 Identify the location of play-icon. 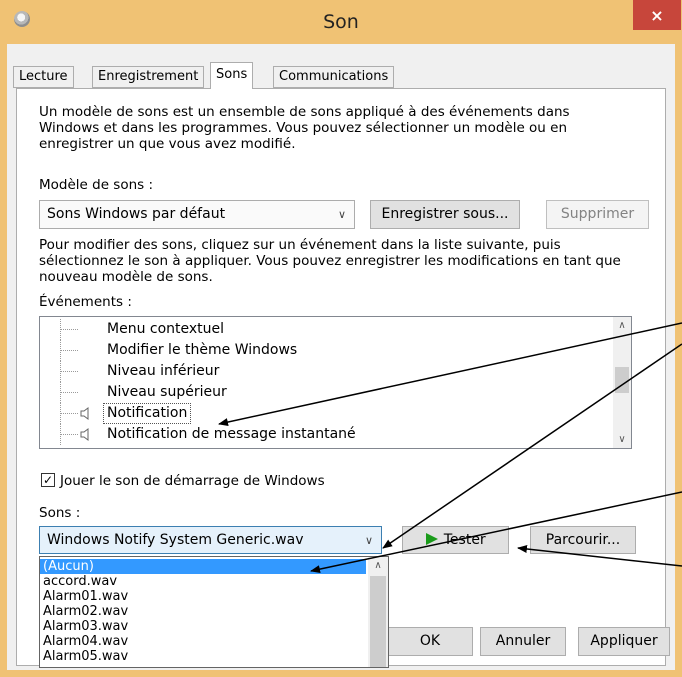
(432, 539).